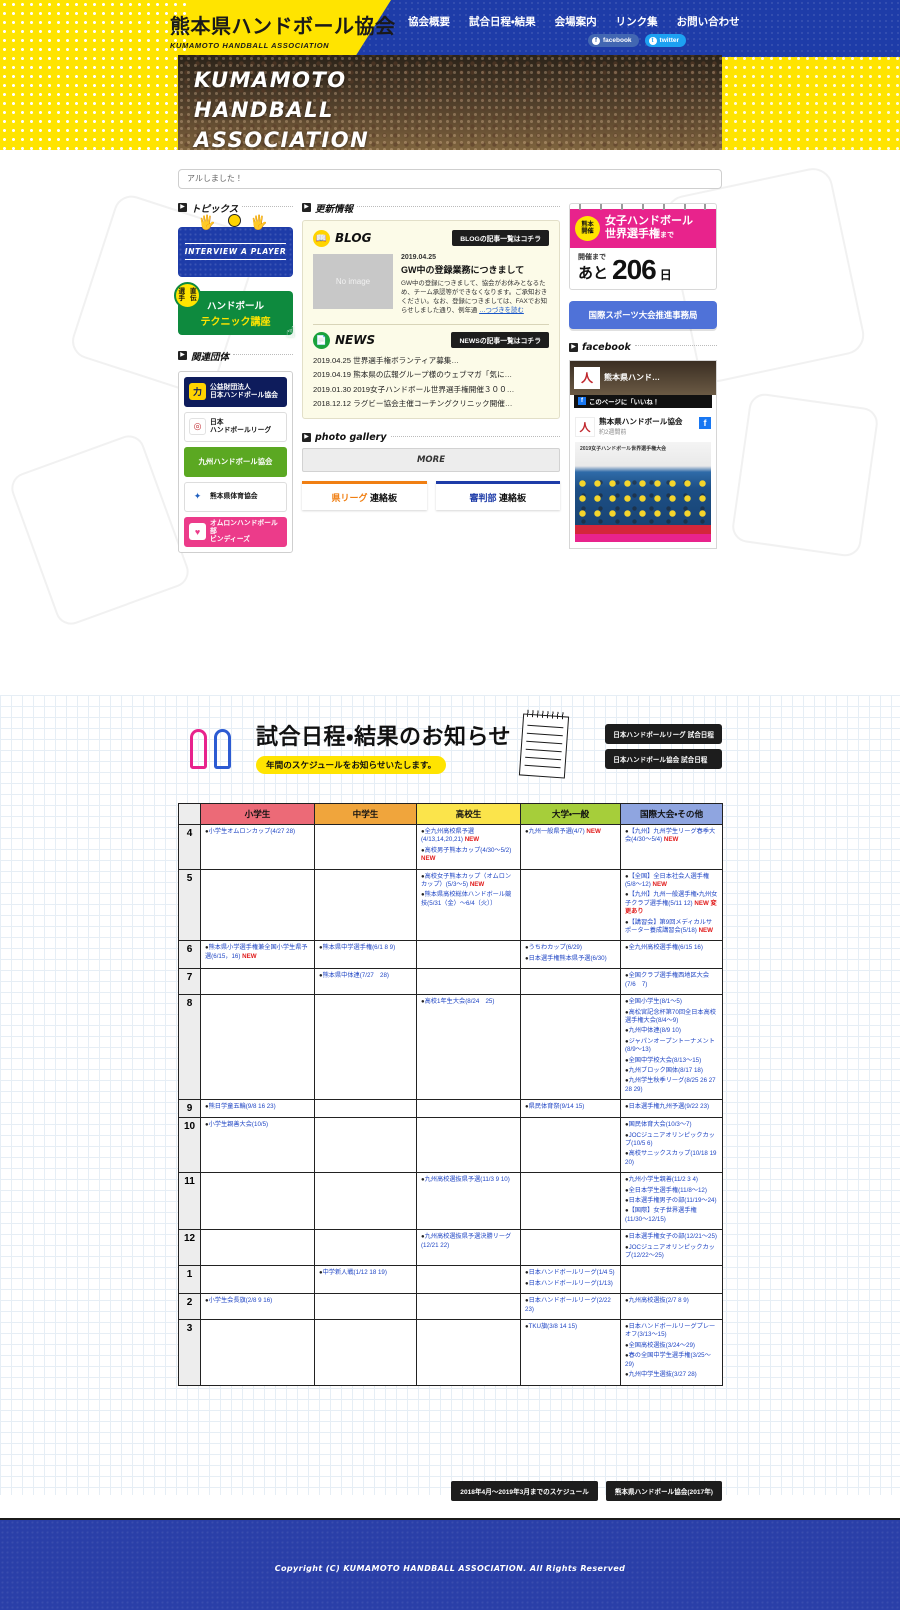 The width and height of the screenshot is (900, 1610). I want to click on facebook-post-image: 2019女子ハンドボール世界選手権大会, so click(643, 491).